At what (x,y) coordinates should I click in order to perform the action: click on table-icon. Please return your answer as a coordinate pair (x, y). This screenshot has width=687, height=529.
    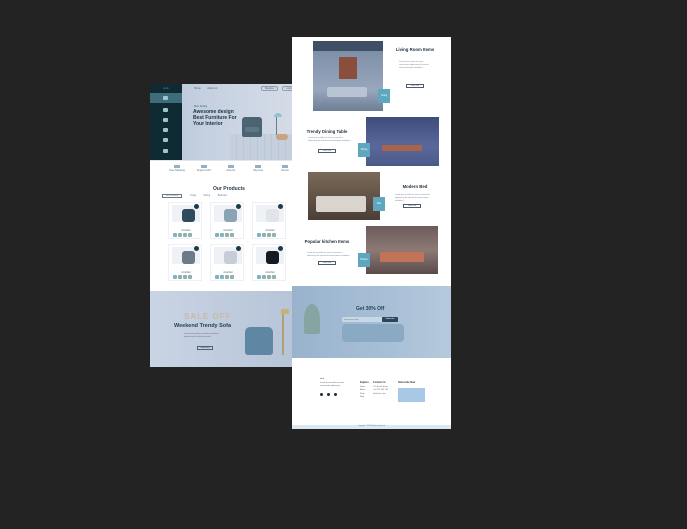
    Looking at the image, I should click on (165, 120).